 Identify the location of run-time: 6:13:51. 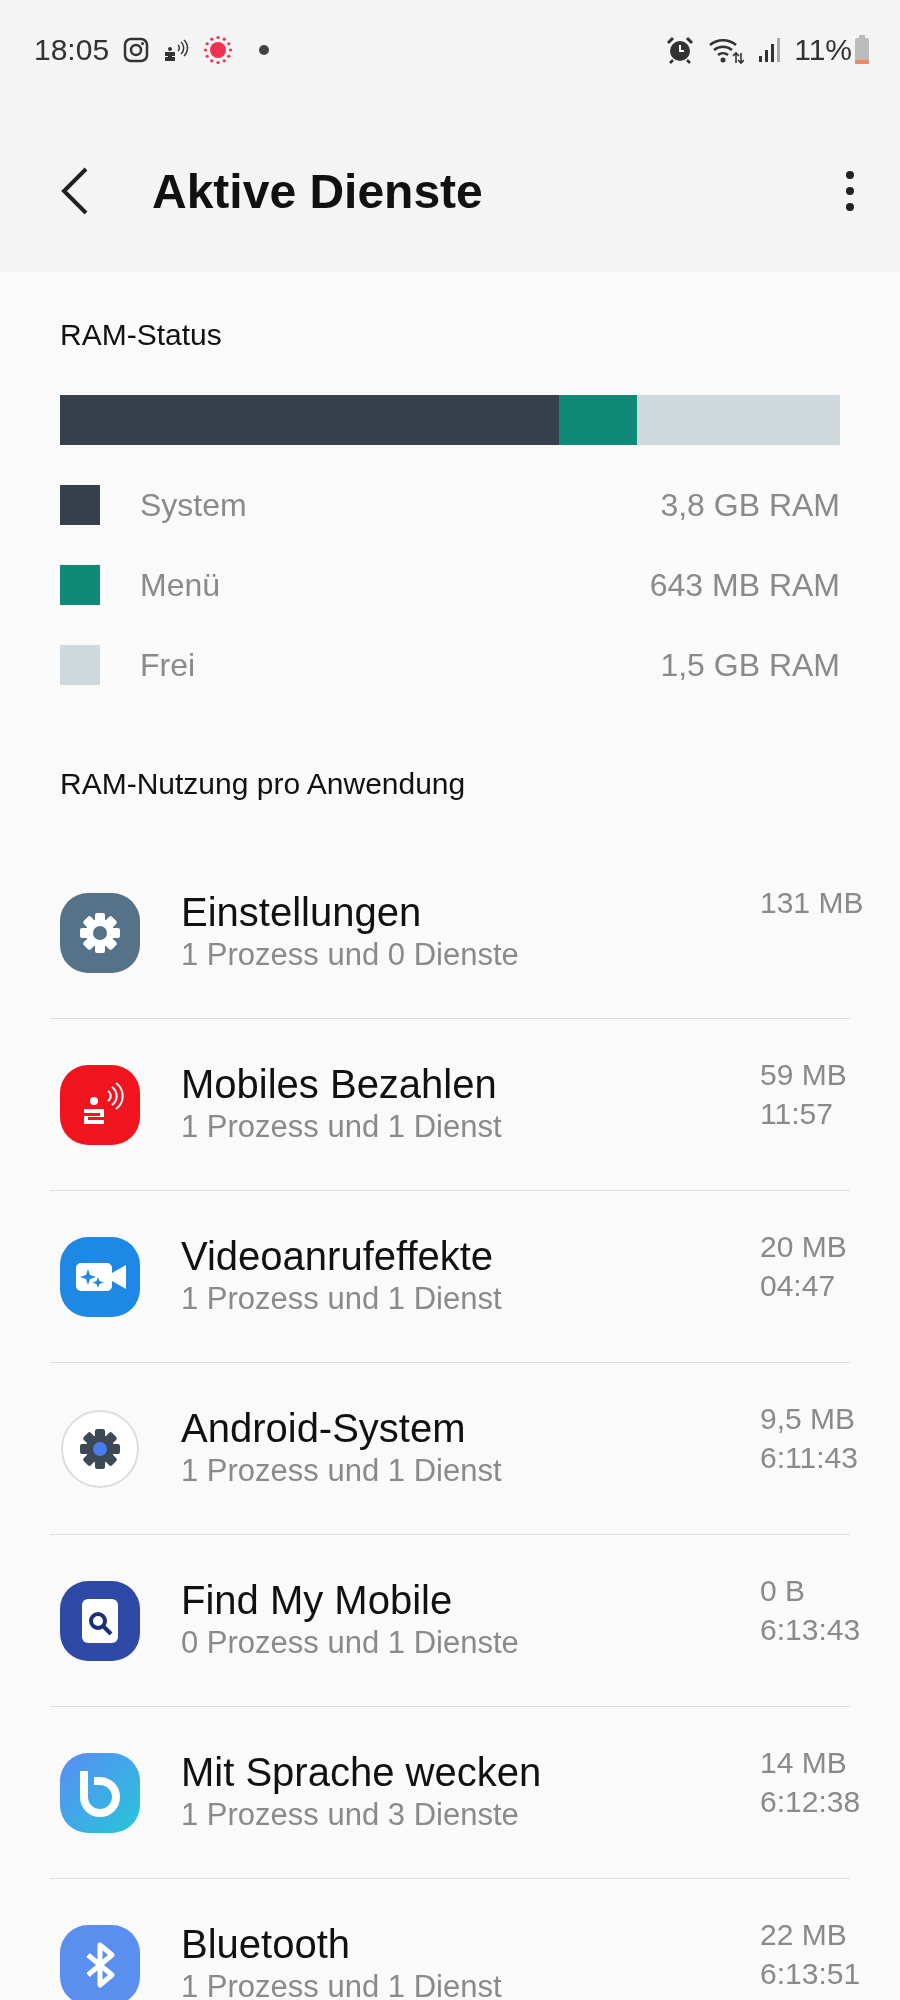
(811, 1974).